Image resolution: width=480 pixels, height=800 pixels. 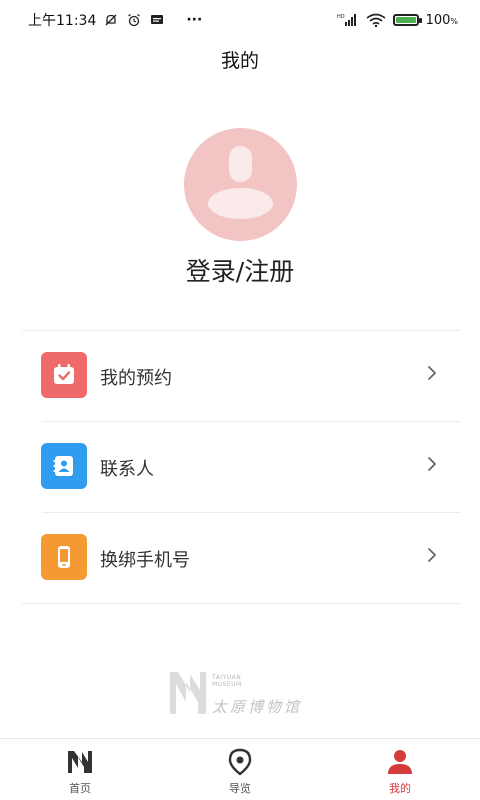 I want to click on phone-icon, so click(x=64, y=557).